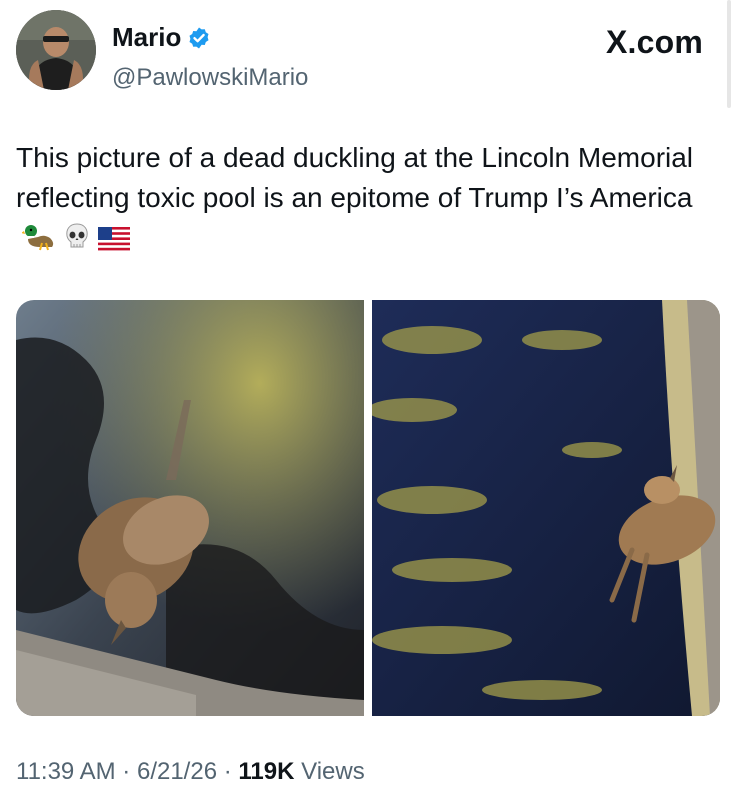 Image resolution: width=735 pixels, height=800 pixels. Describe the element at coordinates (654, 42) in the screenshot. I see `x-com-watermark: X.com` at that location.